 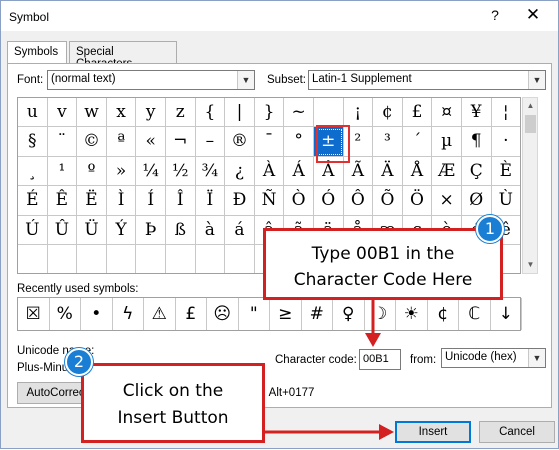 What do you see at coordinates (328, 201) in the screenshot?
I see `symbol-cell: Ó` at bounding box center [328, 201].